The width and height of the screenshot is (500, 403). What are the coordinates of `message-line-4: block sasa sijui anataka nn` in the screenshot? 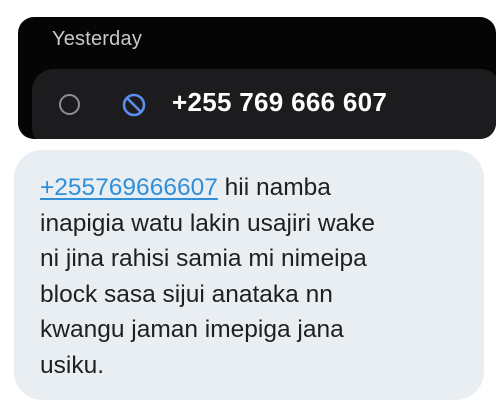 It's located at (186, 294).